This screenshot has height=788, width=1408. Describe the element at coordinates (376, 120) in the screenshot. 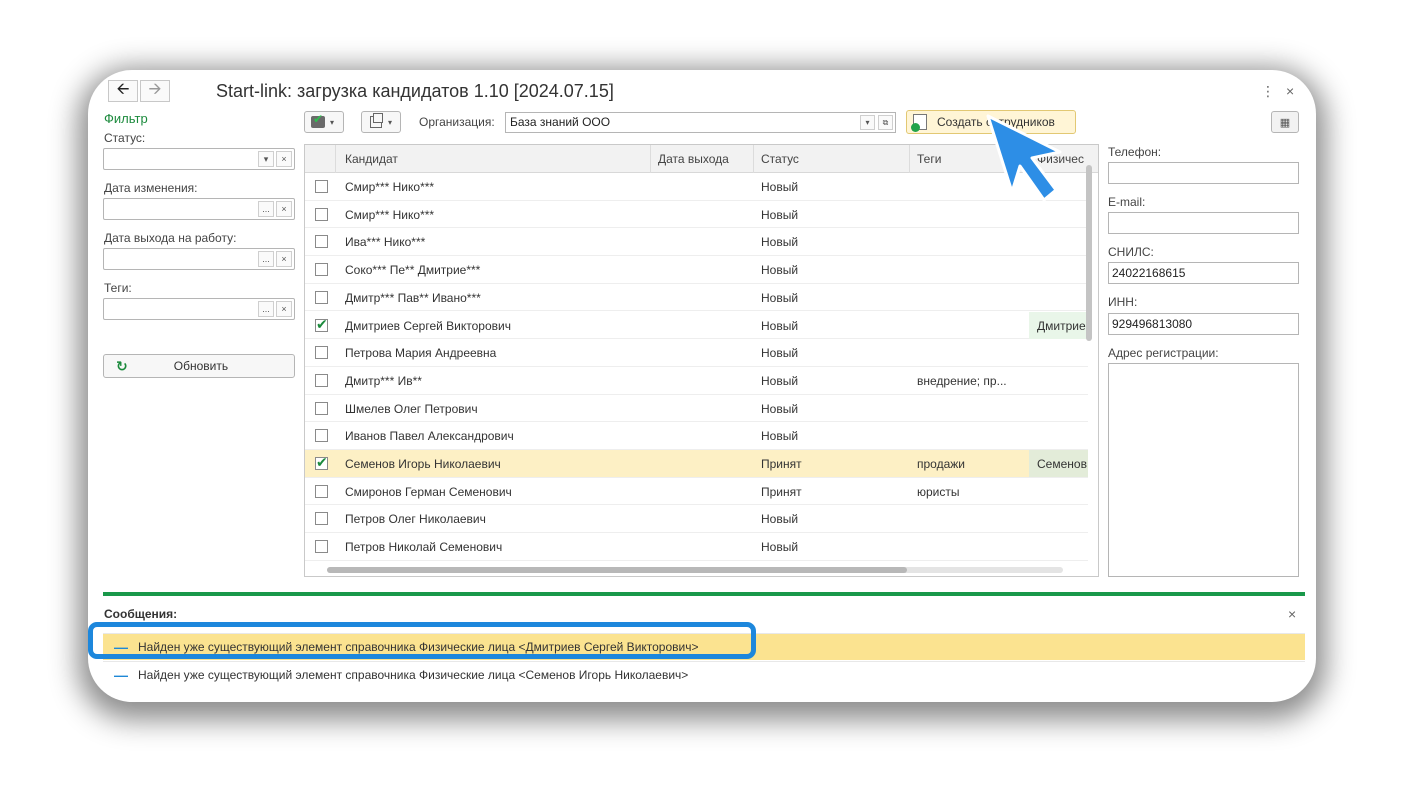

I see `copy-icon` at that location.